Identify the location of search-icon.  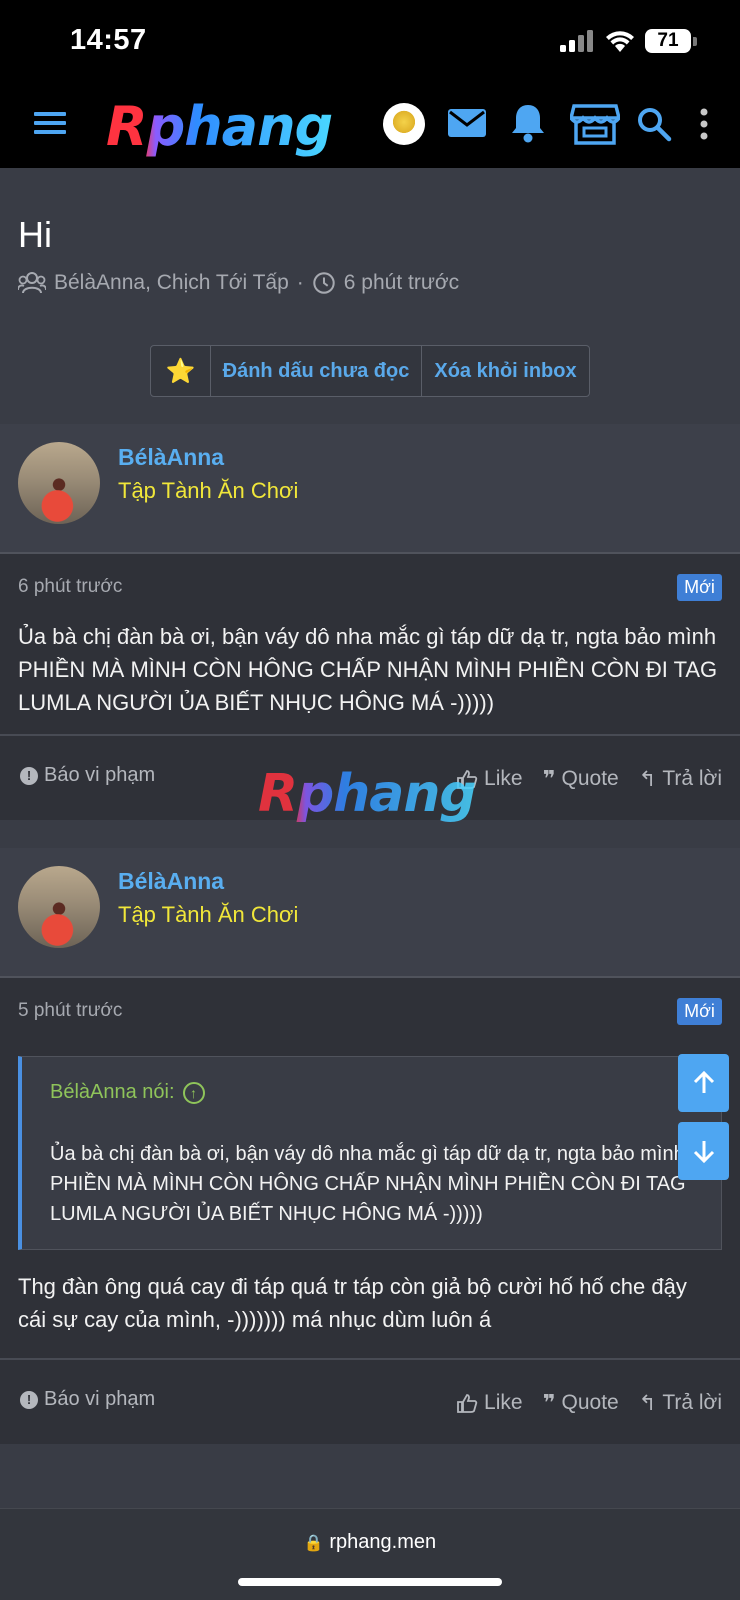
(654, 124).